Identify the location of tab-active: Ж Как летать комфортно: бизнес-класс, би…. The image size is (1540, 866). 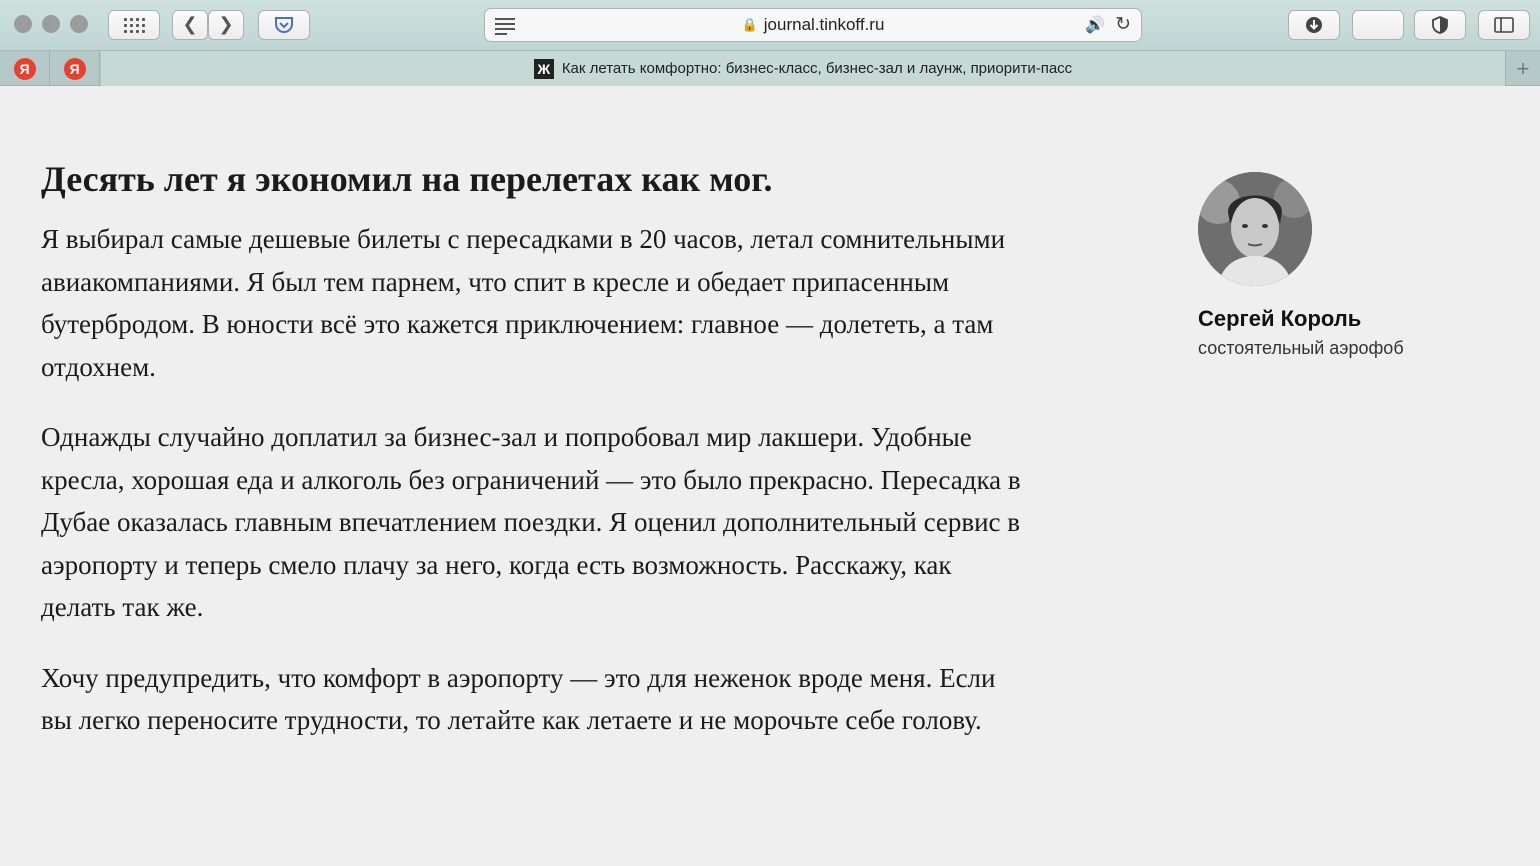
(803, 68).